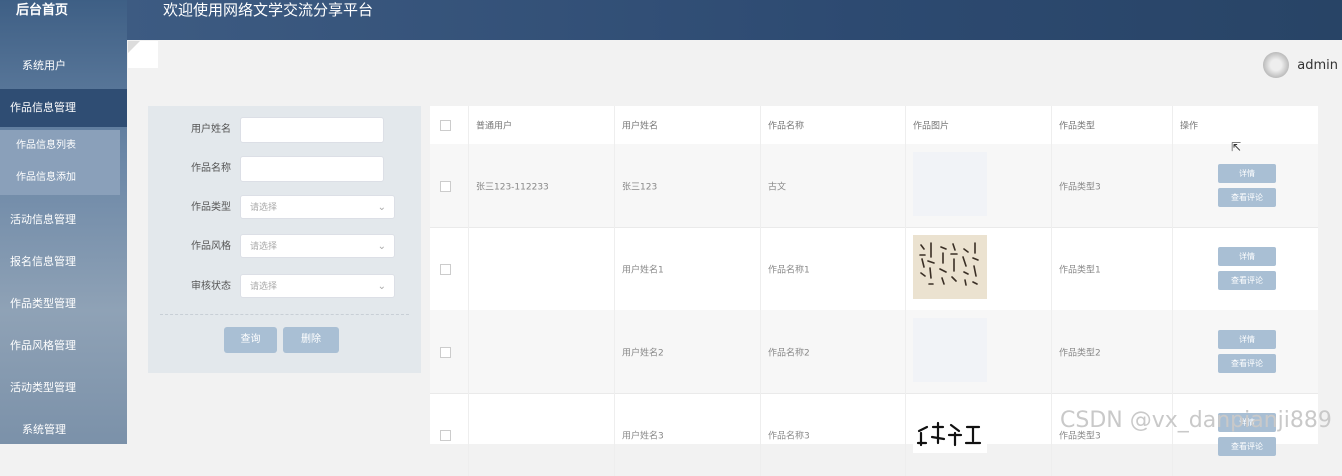 This screenshot has height=476, width=1342. I want to click on cell-work-type: 作品类型3, so click(1080, 187).